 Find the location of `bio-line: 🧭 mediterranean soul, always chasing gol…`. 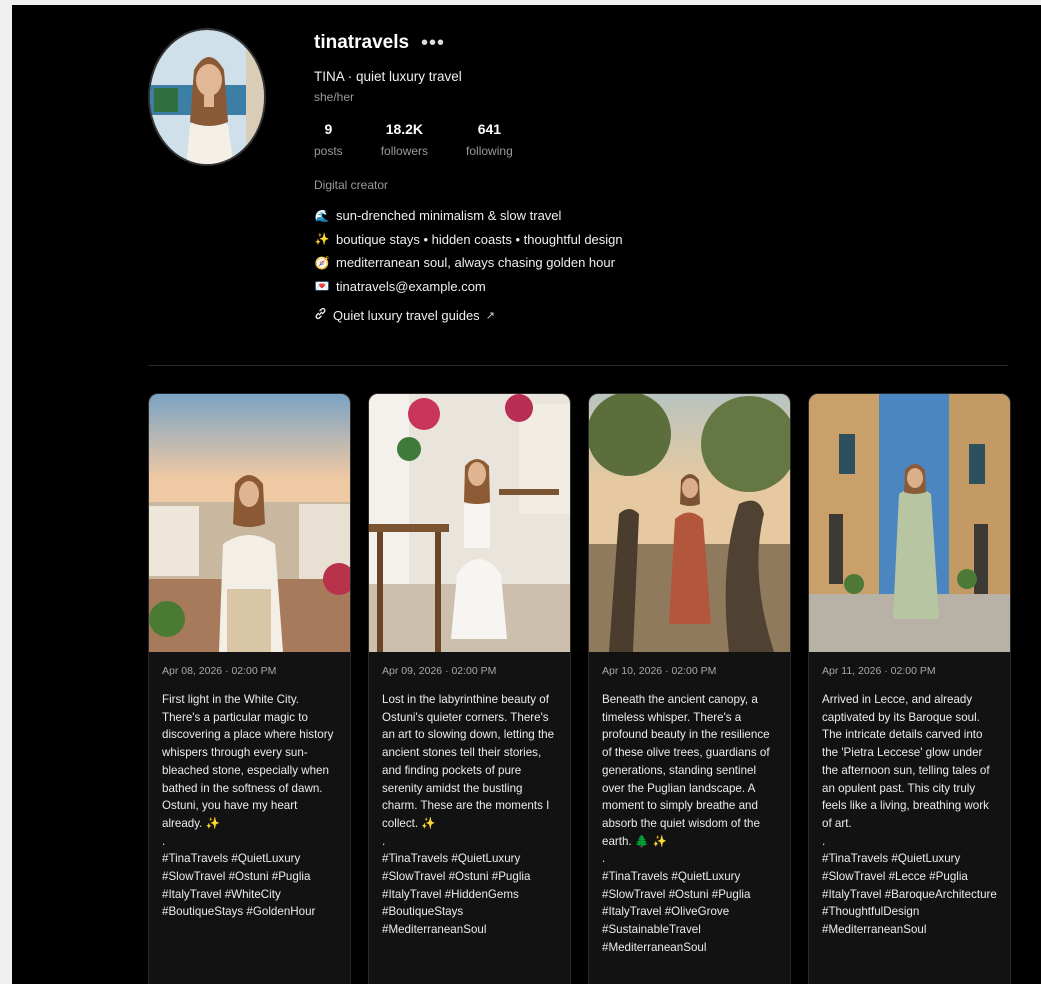

bio-line: 🧭 mediterranean soul, always chasing gol… is located at coordinates (654, 263).